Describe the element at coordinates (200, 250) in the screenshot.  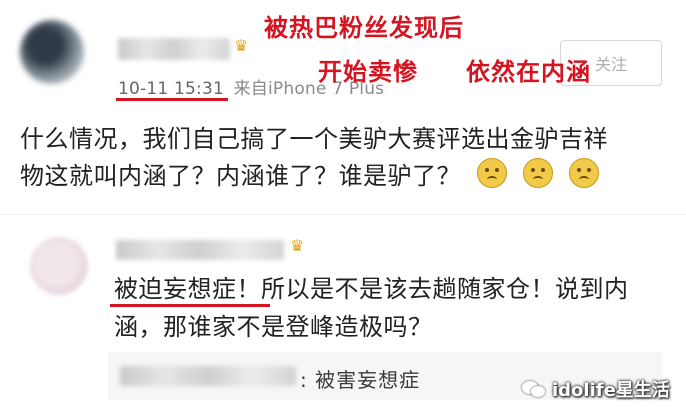
I see `reply-author-name-blurred` at that location.